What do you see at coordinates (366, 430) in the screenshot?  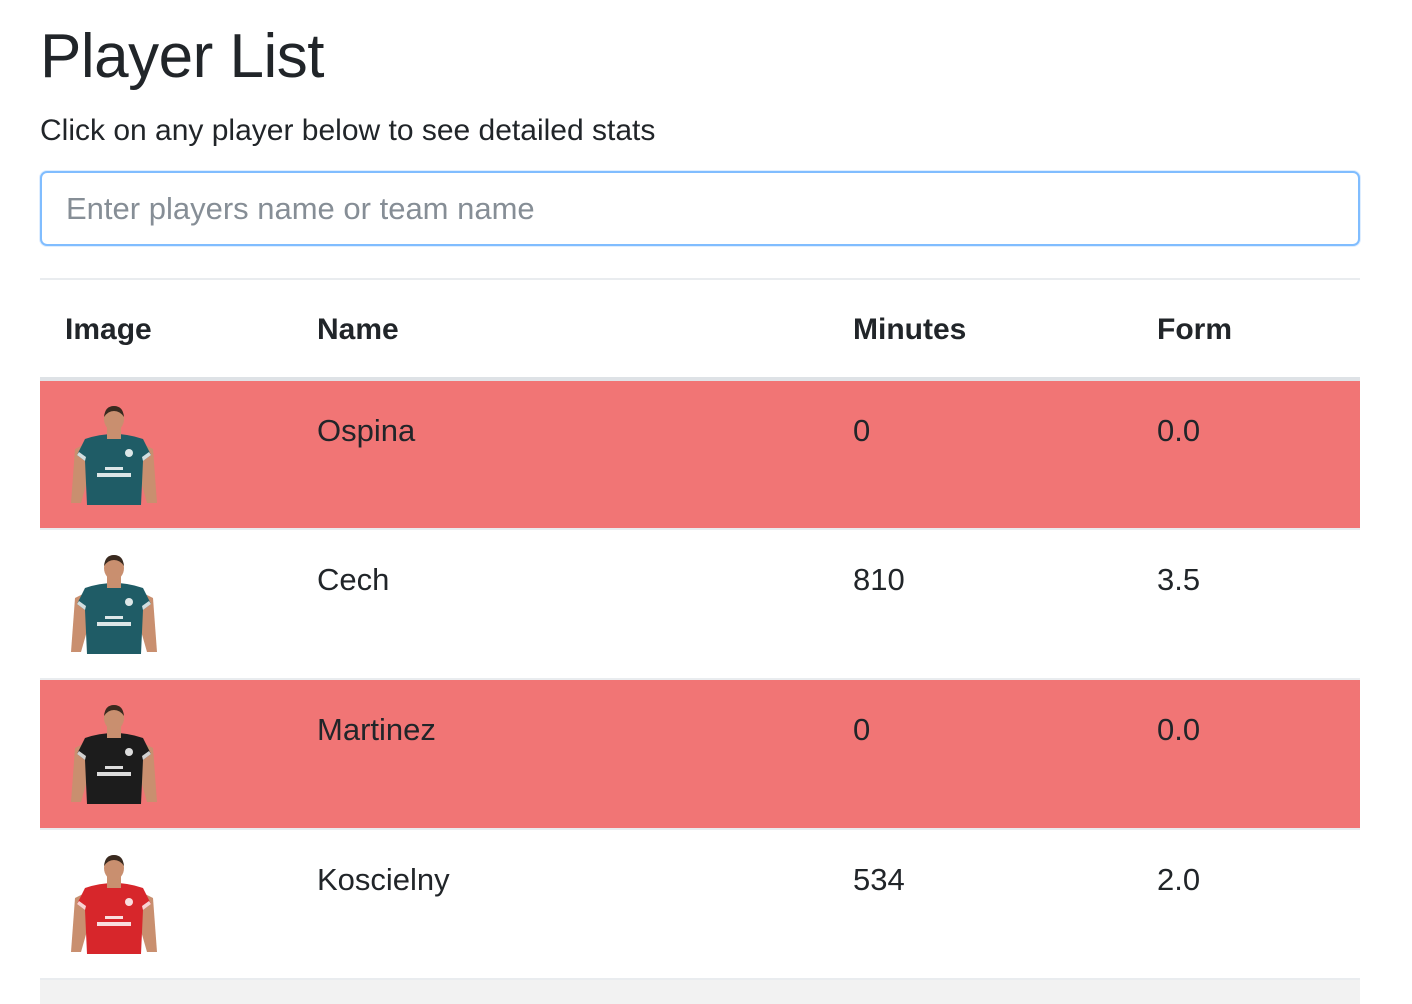 I see `player-name: Ospina` at bounding box center [366, 430].